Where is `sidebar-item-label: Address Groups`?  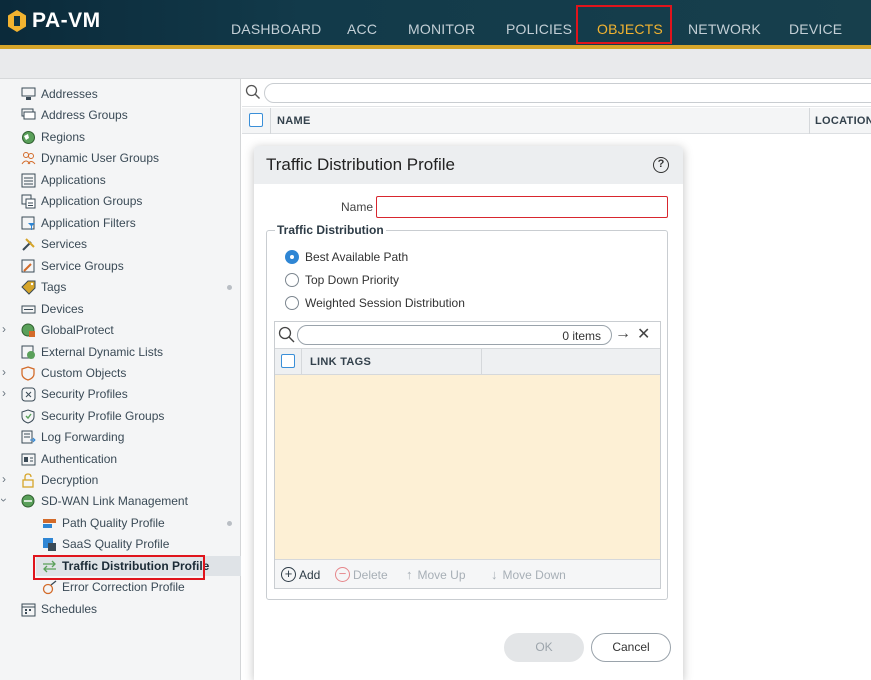
sidebar-item-label: Address Groups is located at coordinates (84, 115).